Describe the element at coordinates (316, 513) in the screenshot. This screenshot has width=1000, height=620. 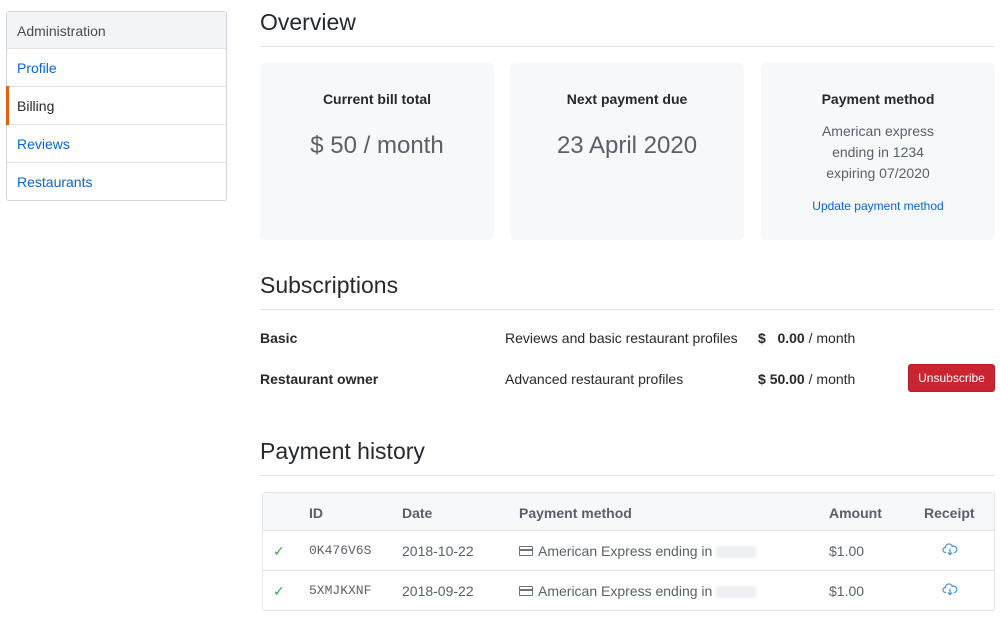
I see `column-header-id: ID` at that location.